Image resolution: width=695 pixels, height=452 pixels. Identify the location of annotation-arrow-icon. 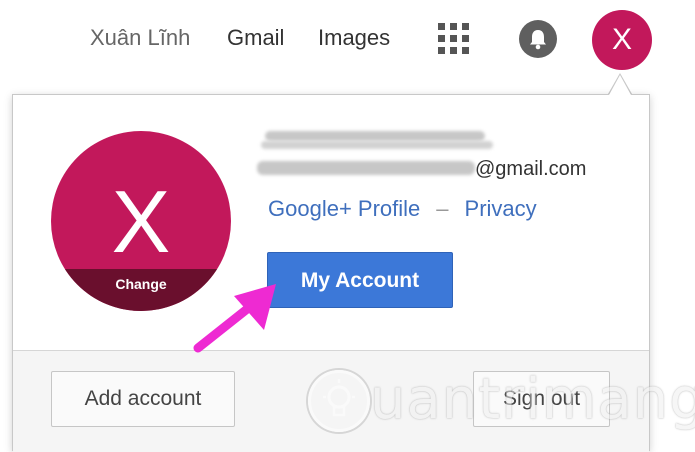
(234, 318).